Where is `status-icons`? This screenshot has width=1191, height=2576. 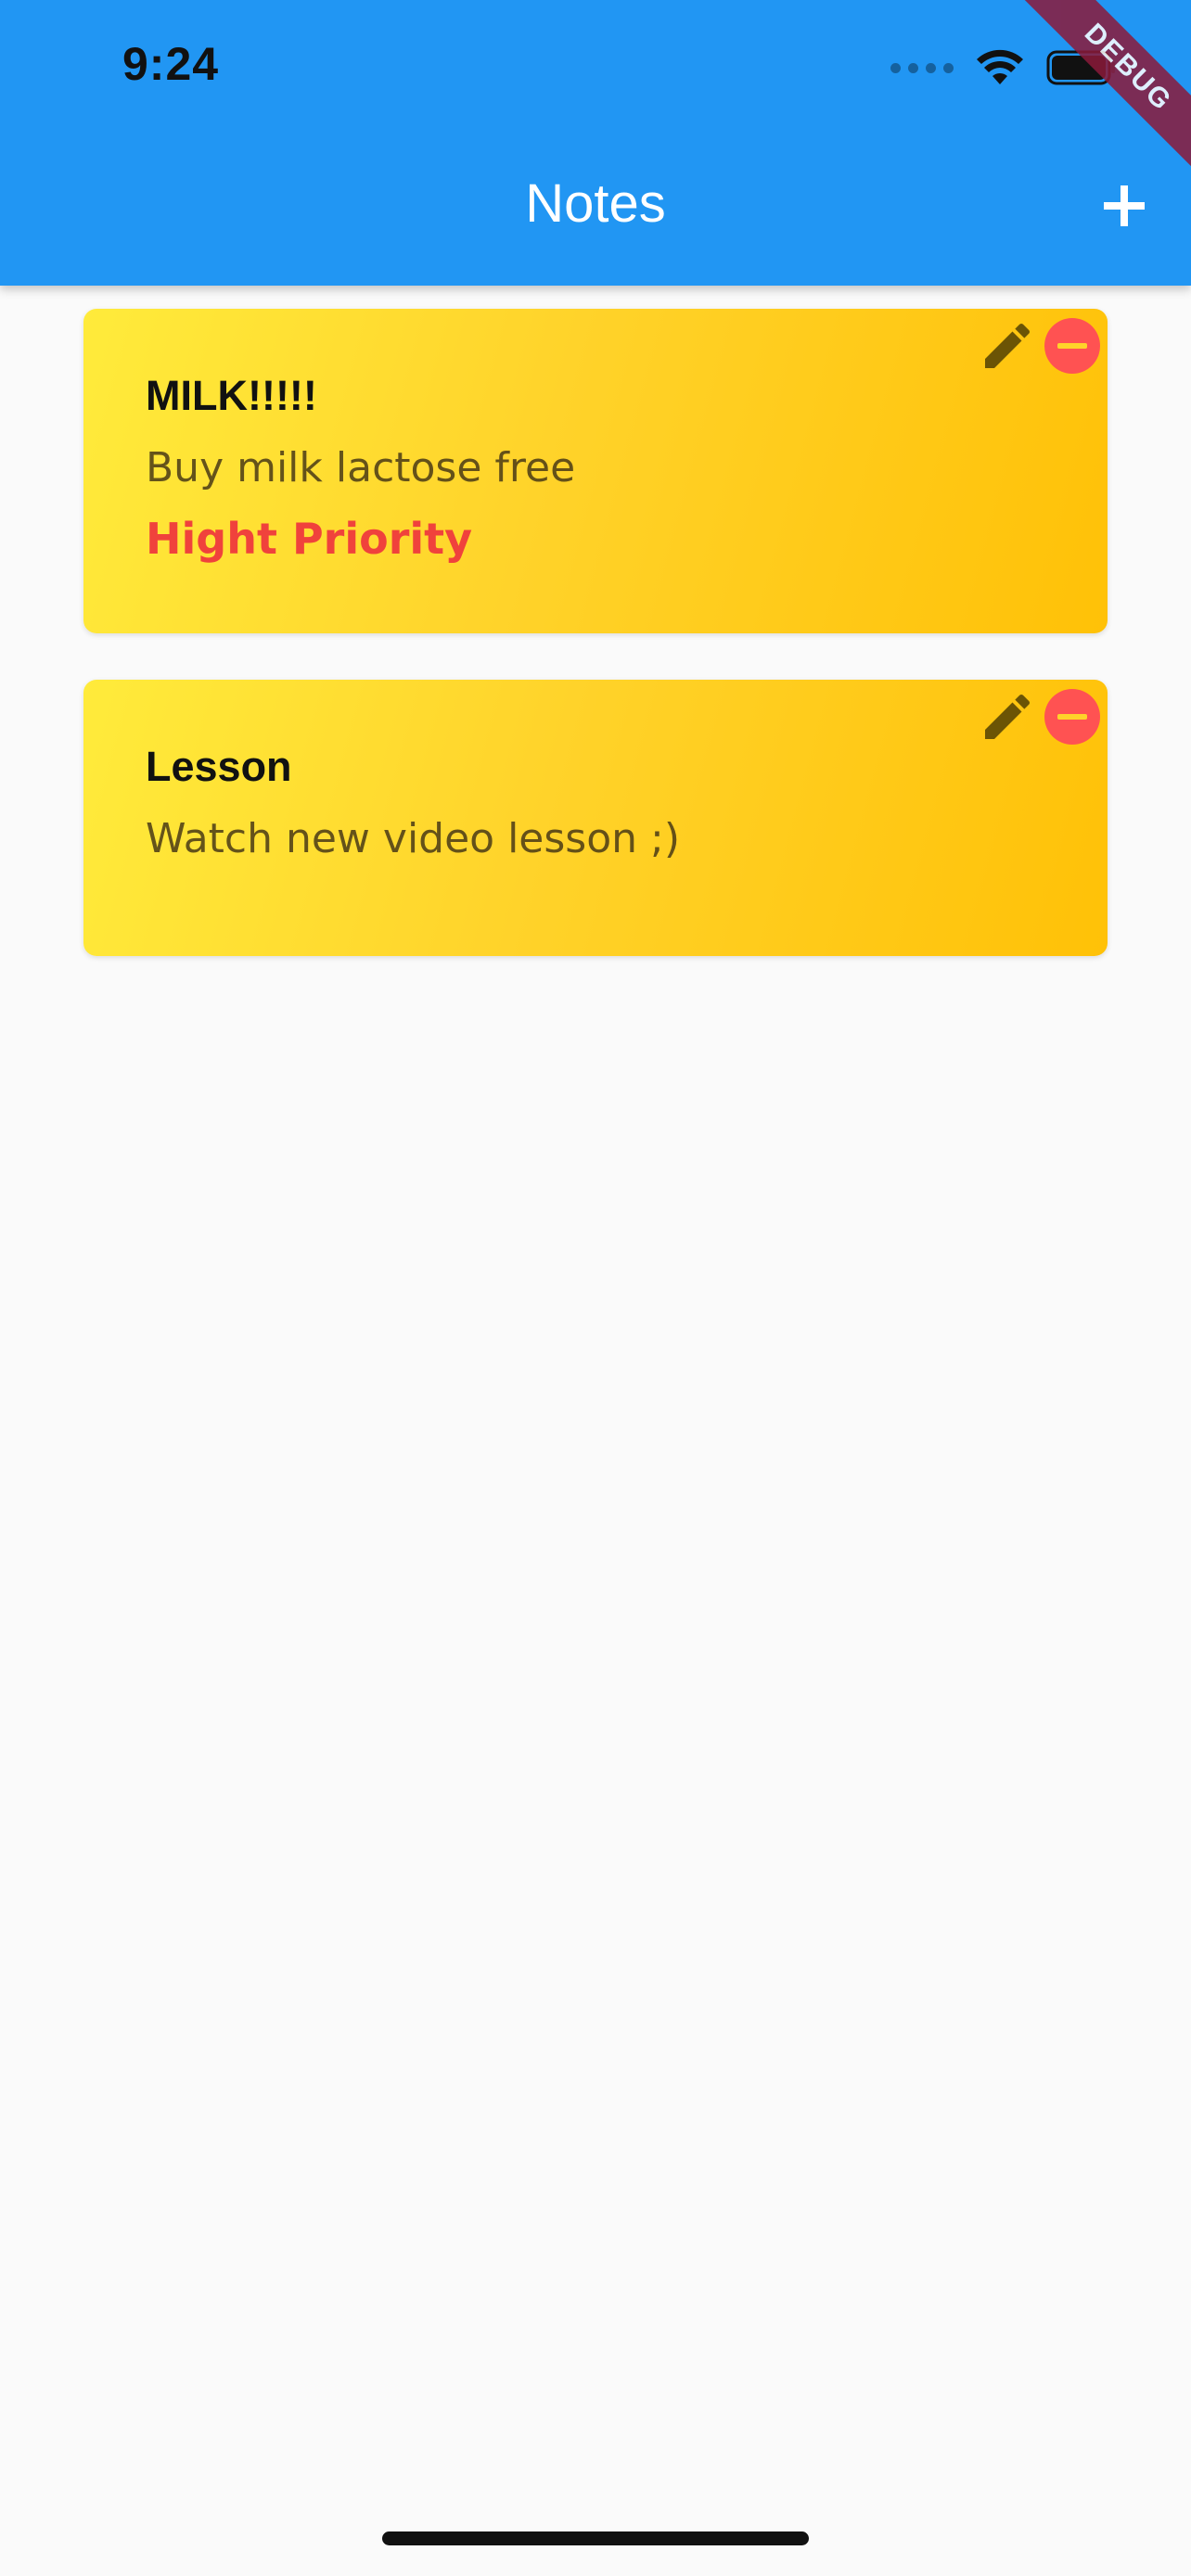 status-icons is located at coordinates (1003, 68).